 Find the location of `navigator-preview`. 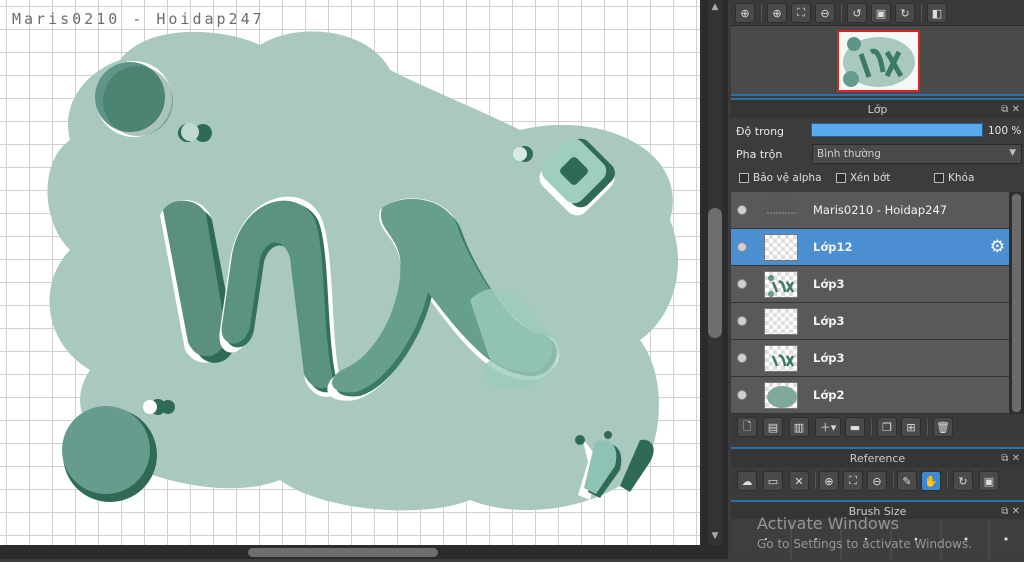

navigator-preview is located at coordinates (877, 61).